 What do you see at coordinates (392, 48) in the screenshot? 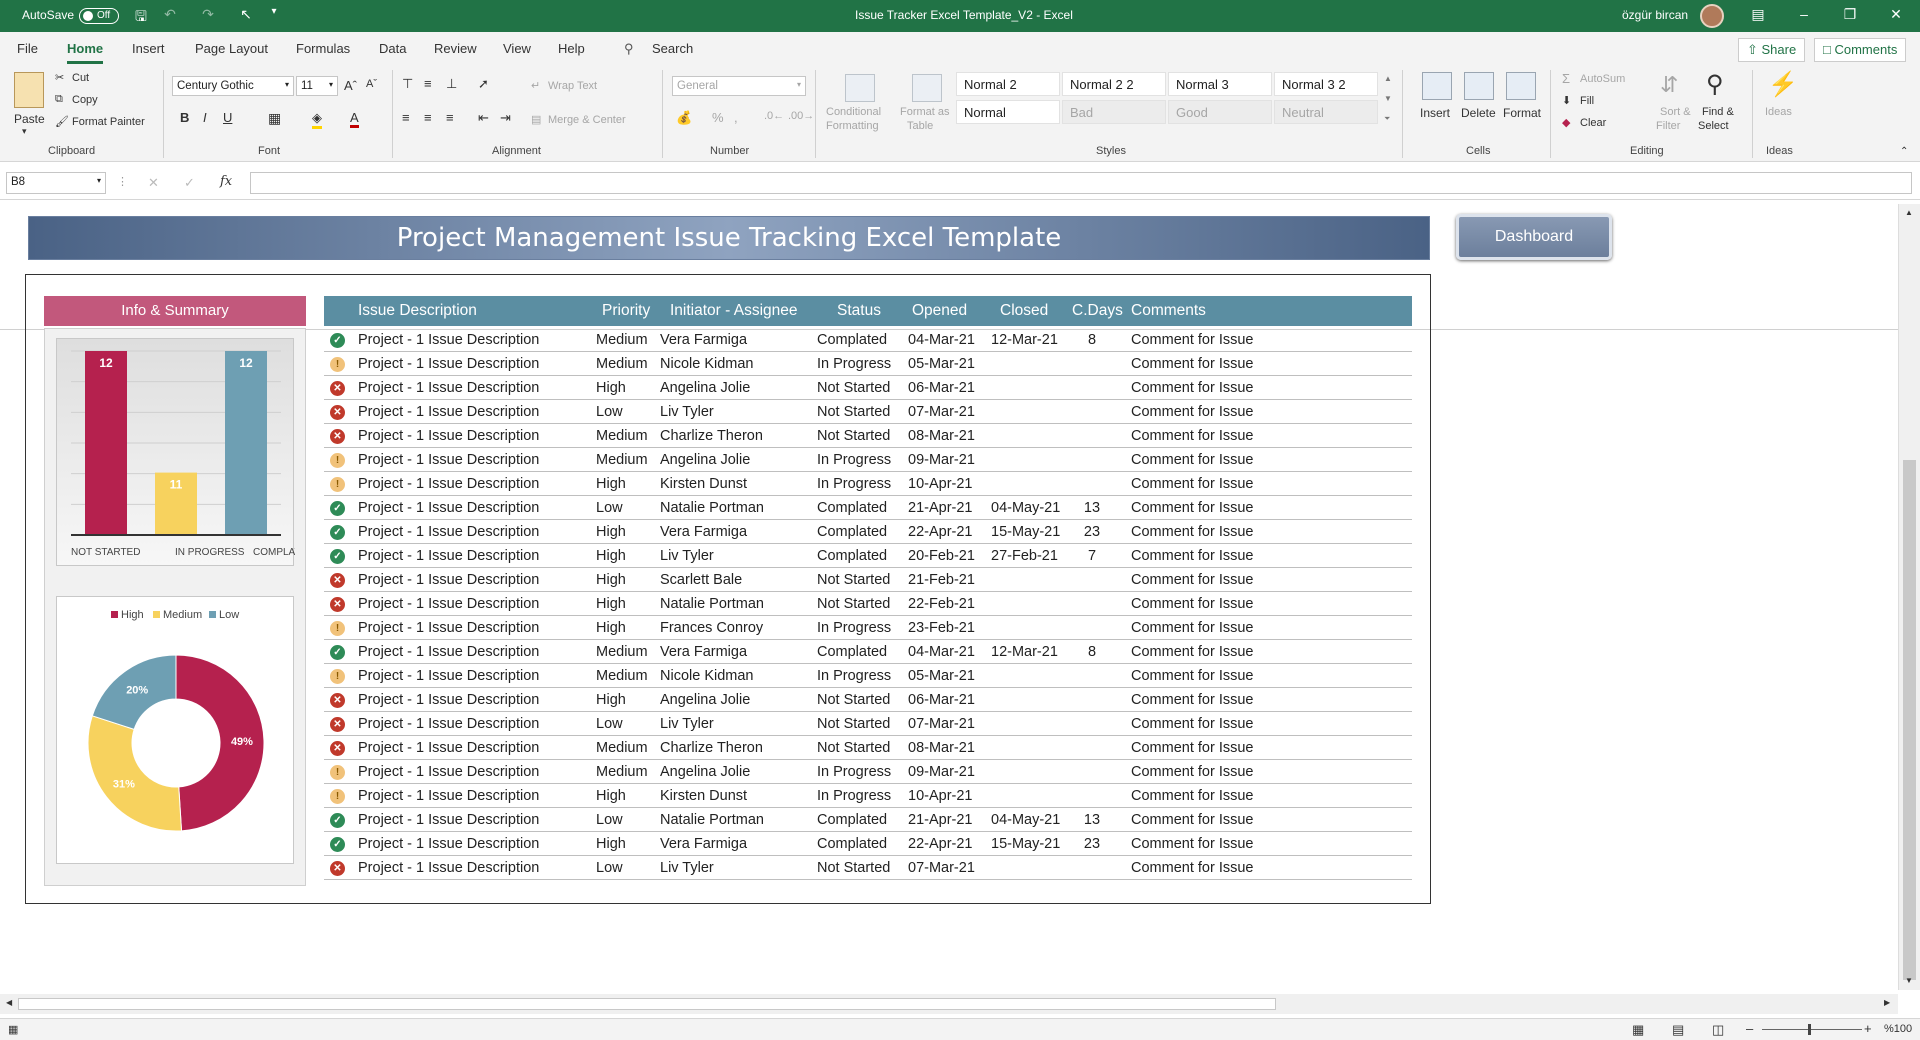
I see `tab-data: Data` at bounding box center [392, 48].